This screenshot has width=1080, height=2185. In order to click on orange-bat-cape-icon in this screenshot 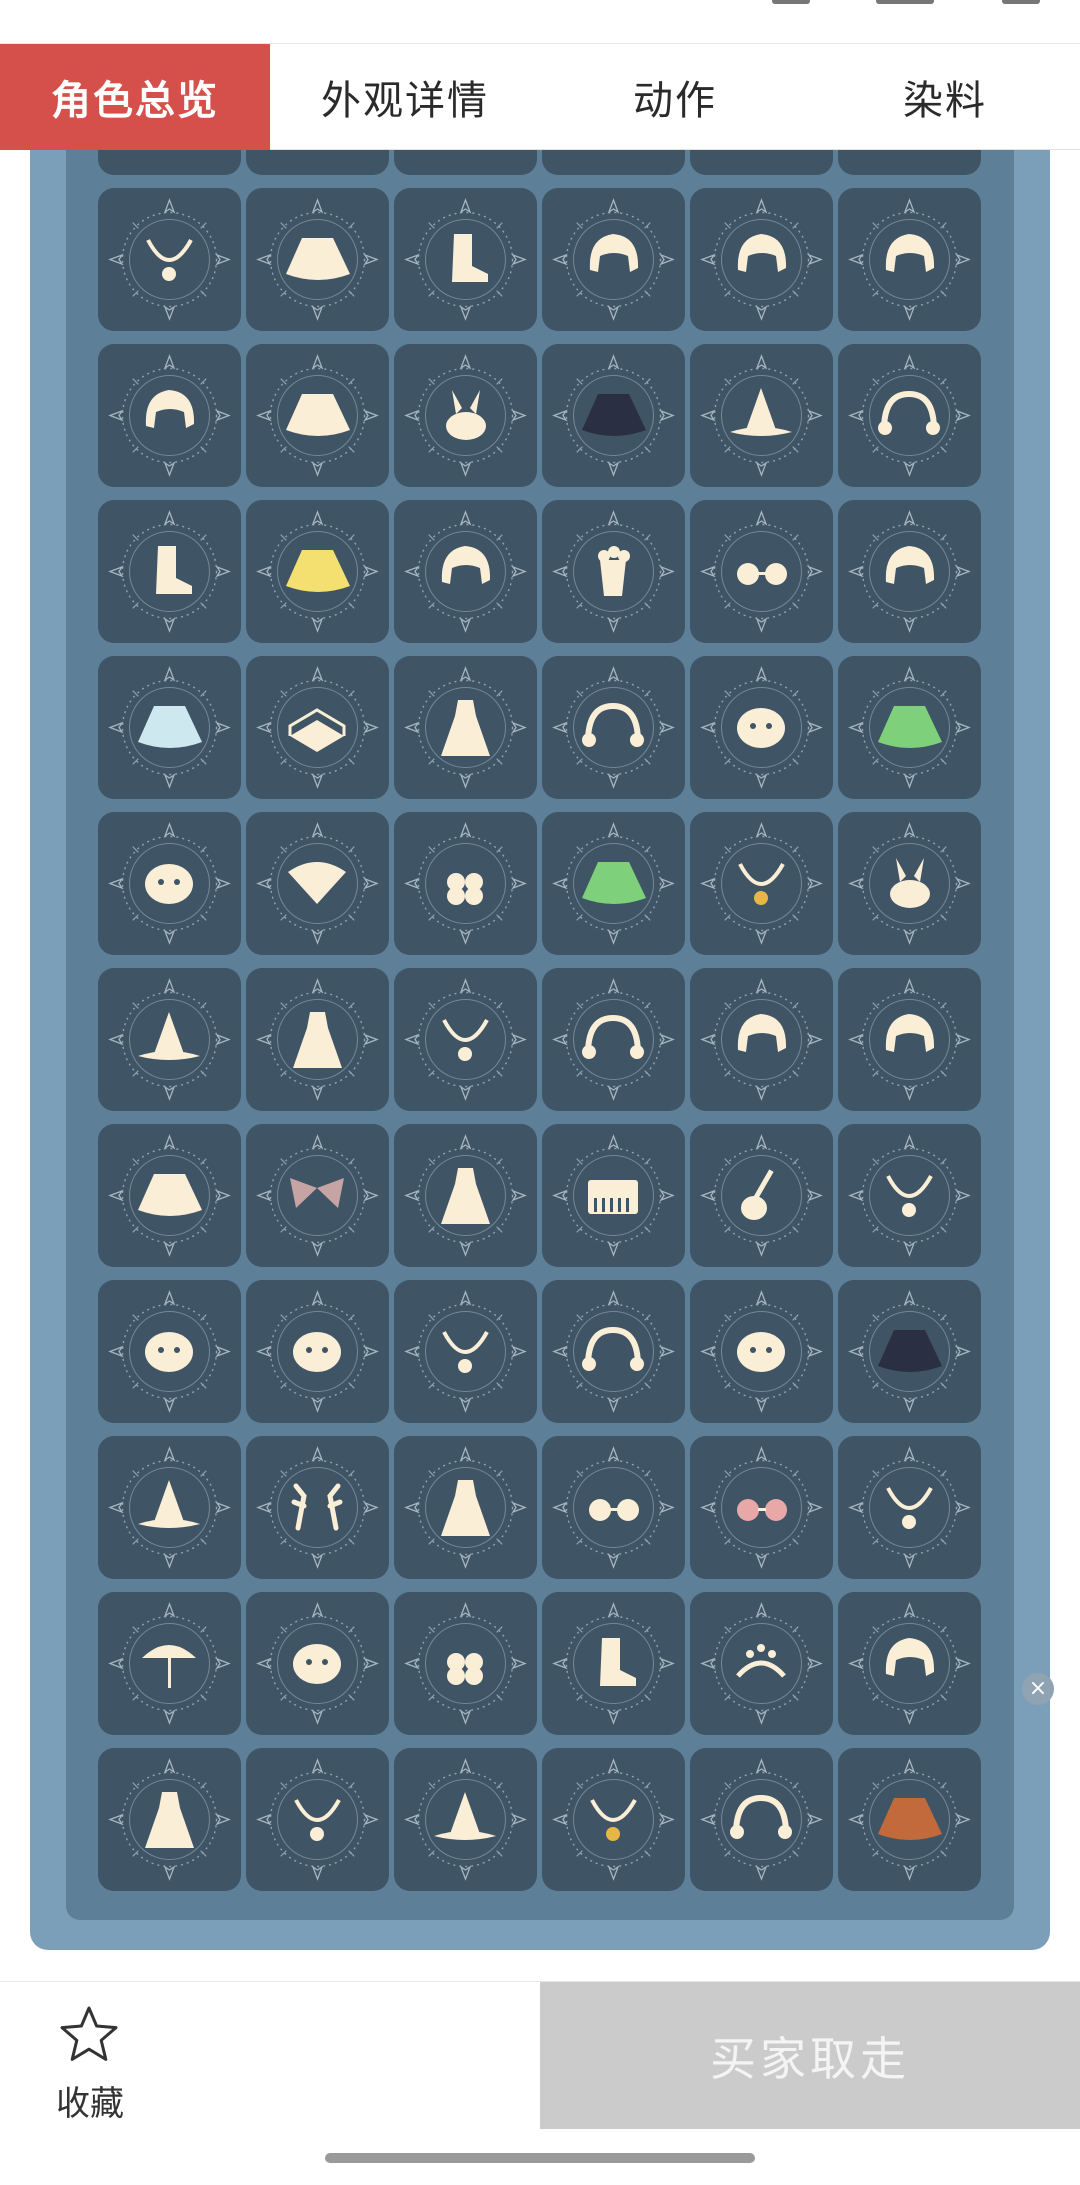, I will do `click(909, 1819)`.